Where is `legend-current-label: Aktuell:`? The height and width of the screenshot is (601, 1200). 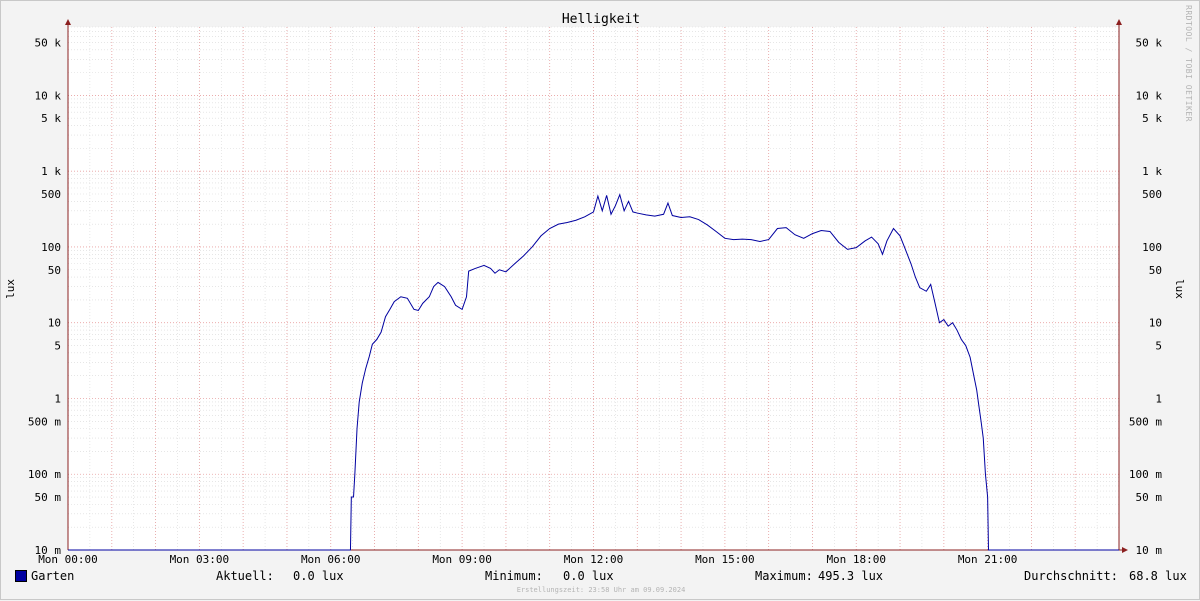 legend-current-label: Aktuell: is located at coordinates (245, 576).